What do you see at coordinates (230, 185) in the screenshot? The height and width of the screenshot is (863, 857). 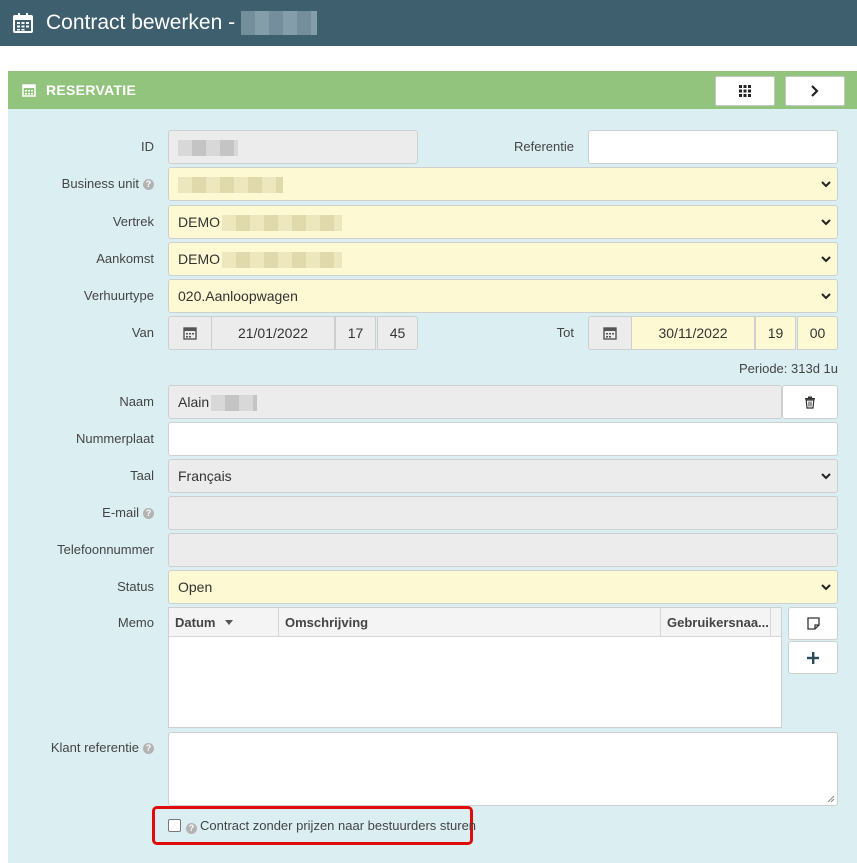 I see `redacted-business-unit` at bounding box center [230, 185].